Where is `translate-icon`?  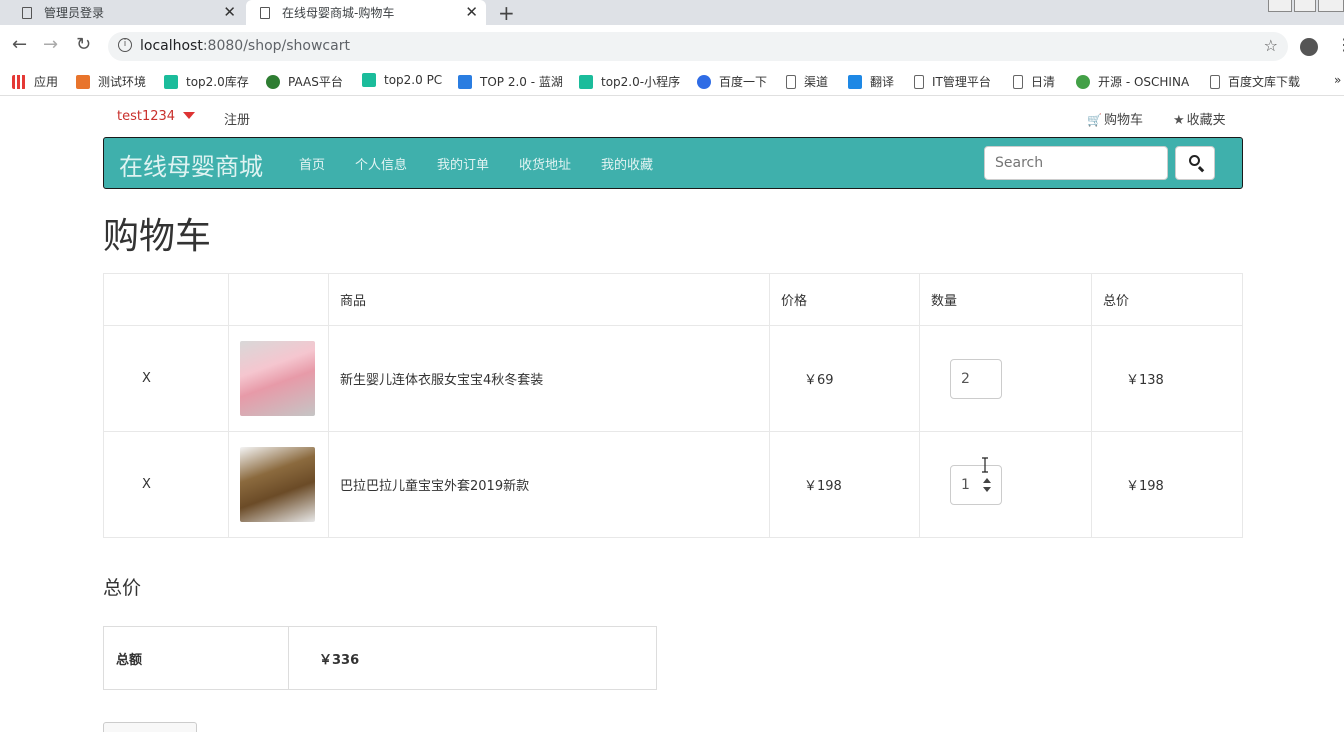
translate-icon is located at coordinates (855, 81).